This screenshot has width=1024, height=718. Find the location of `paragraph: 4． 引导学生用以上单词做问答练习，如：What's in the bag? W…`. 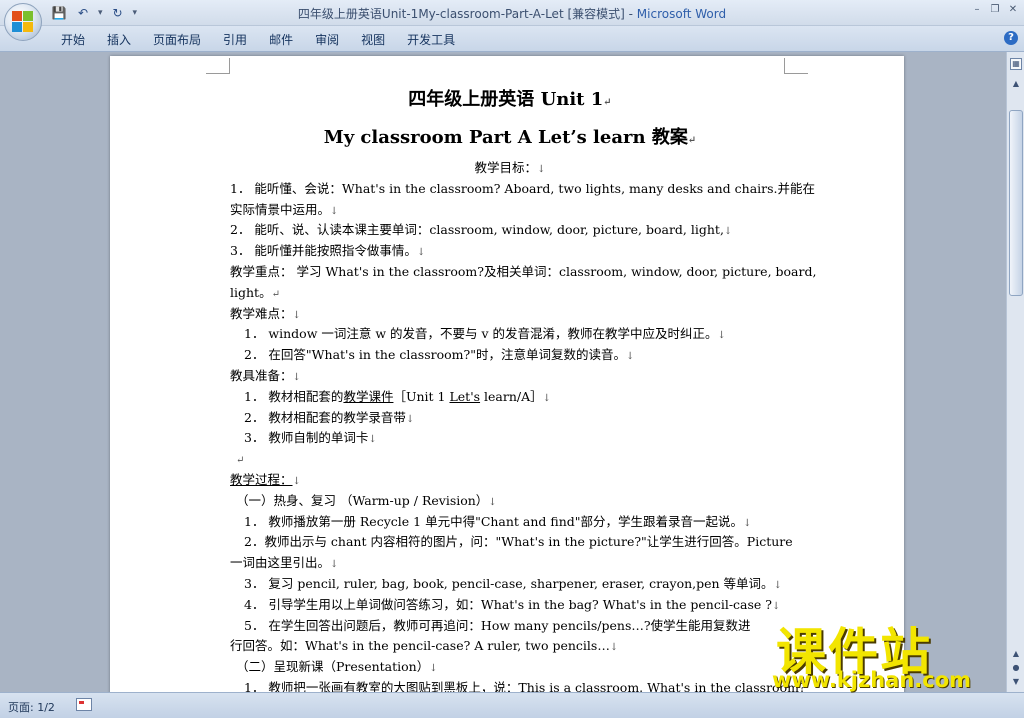

paragraph: 4． 引导学生用以上单词做问答练习，如：What's in the bag? W… is located at coordinates (512, 604).